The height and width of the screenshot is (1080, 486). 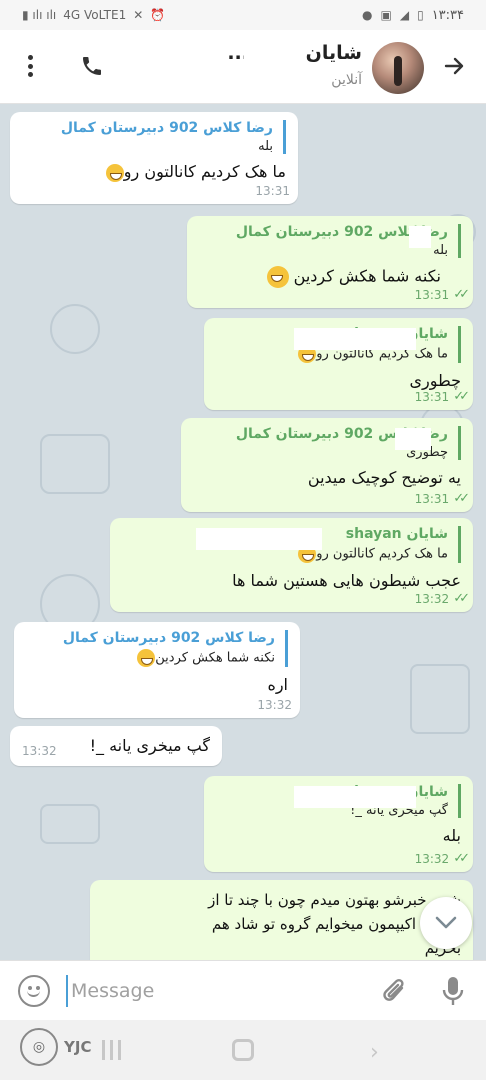 What do you see at coordinates (451, 835) in the screenshot?
I see `message-text: بله` at bounding box center [451, 835].